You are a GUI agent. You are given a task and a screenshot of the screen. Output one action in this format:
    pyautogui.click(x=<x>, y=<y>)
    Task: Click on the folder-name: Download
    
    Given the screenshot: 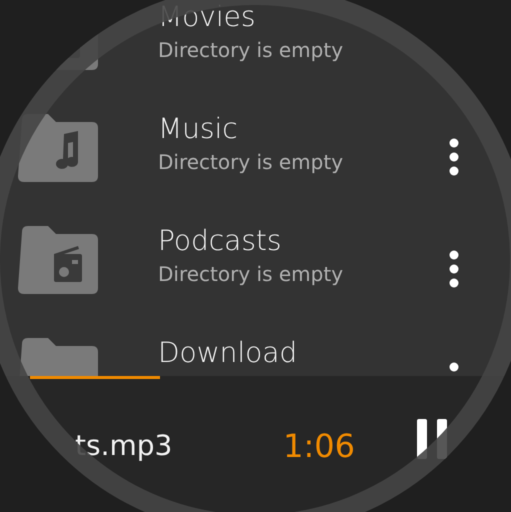 What is the action you would take?
    pyautogui.click(x=228, y=353)
    